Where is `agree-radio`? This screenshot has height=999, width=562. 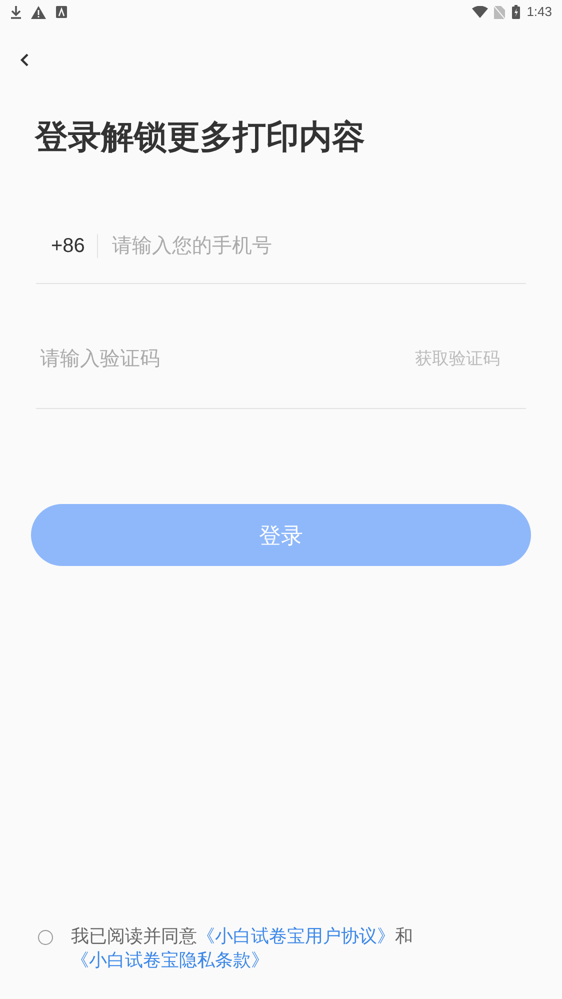
agree-radio is located at coordinates (45, 937).